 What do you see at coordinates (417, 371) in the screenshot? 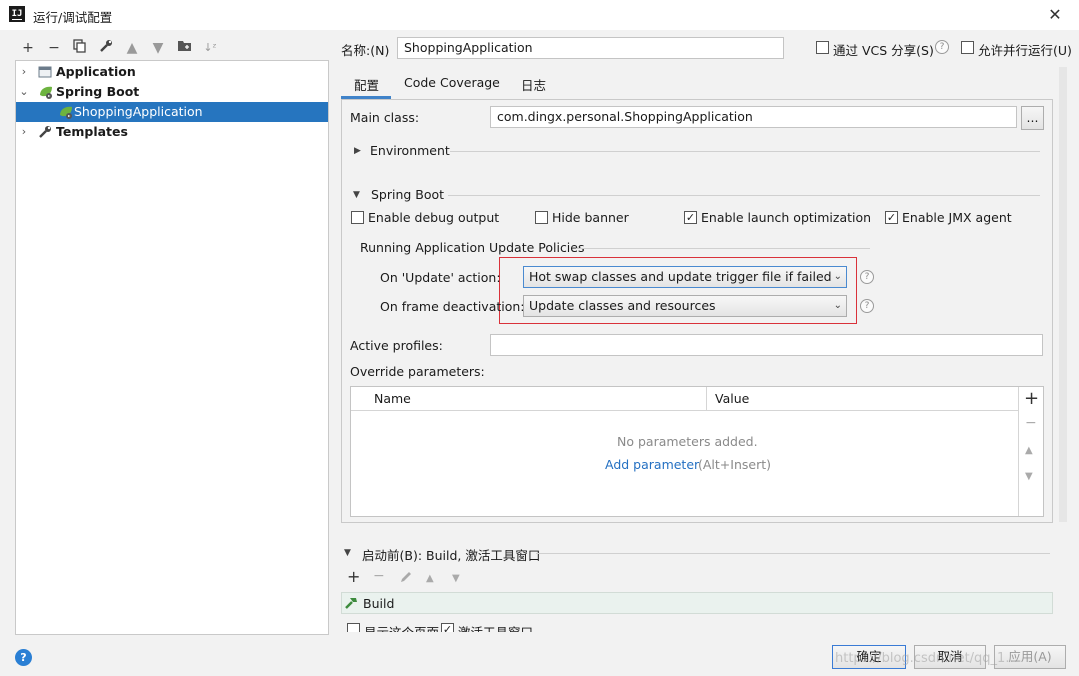
I see `override-parameters-label: Override parameters:` at bounding box center [417, 371].